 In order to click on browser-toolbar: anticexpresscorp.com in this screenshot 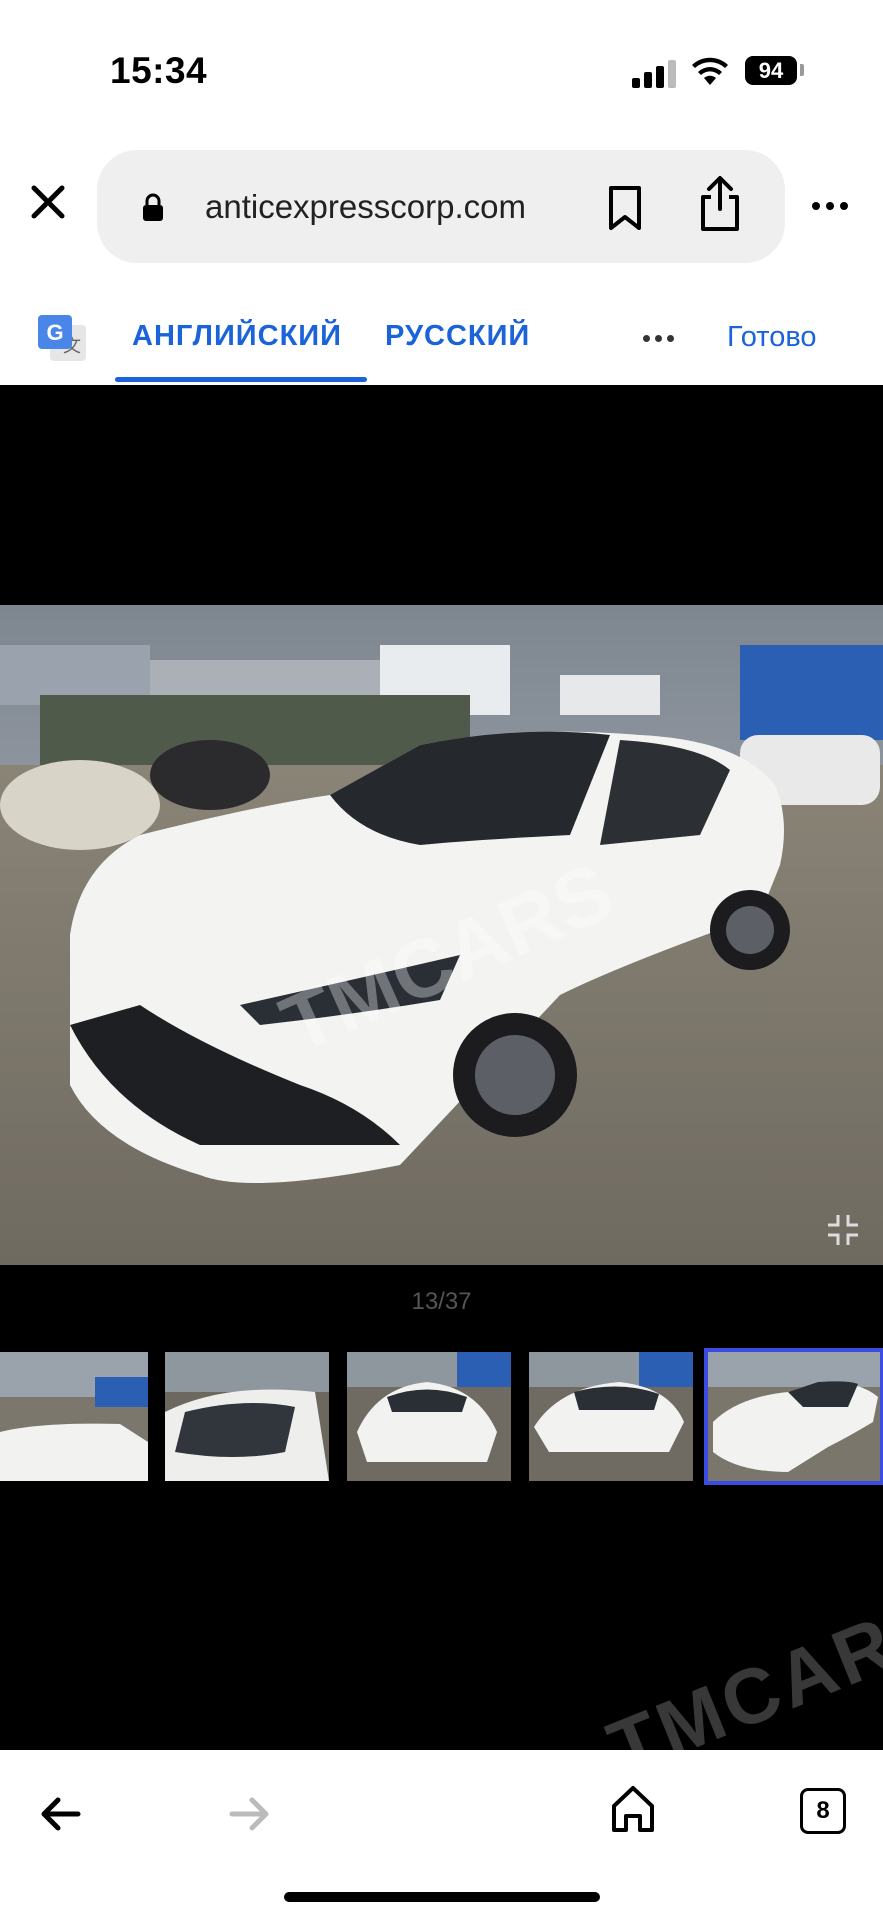, I will do `click(441, 207)`.